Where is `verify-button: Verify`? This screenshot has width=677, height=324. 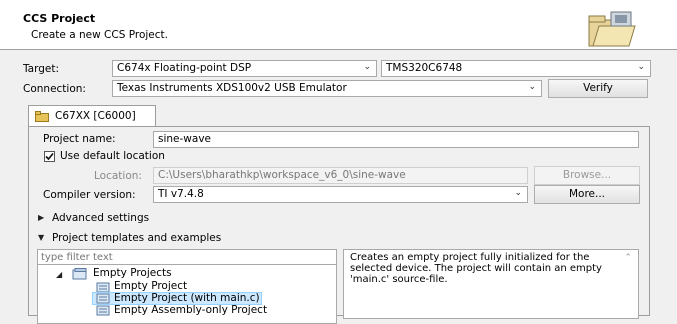 verify-button: Verify is located at coordinates (598, 88).